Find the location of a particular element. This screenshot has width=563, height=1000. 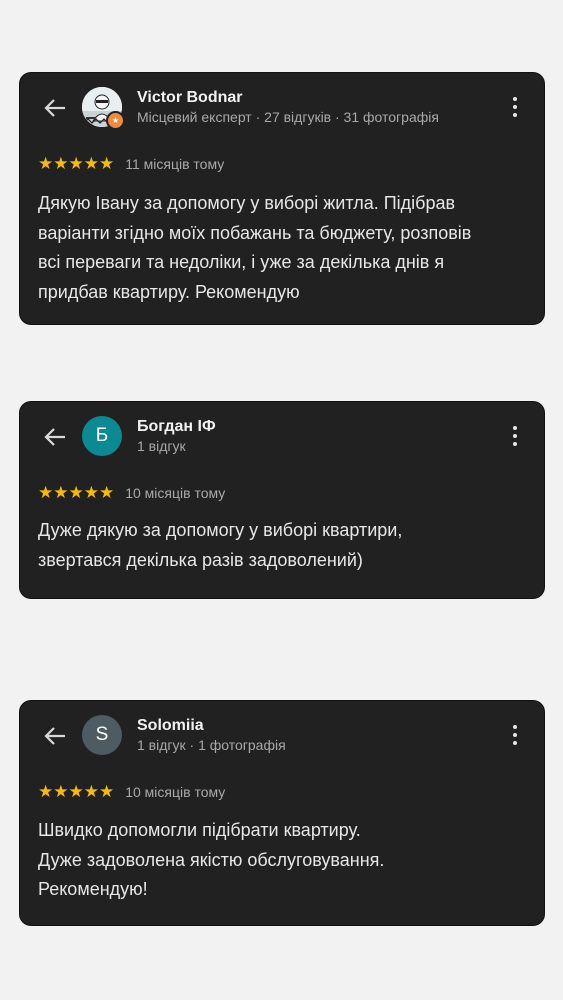

avatar-letter: S is located at coordinates (102, 734).